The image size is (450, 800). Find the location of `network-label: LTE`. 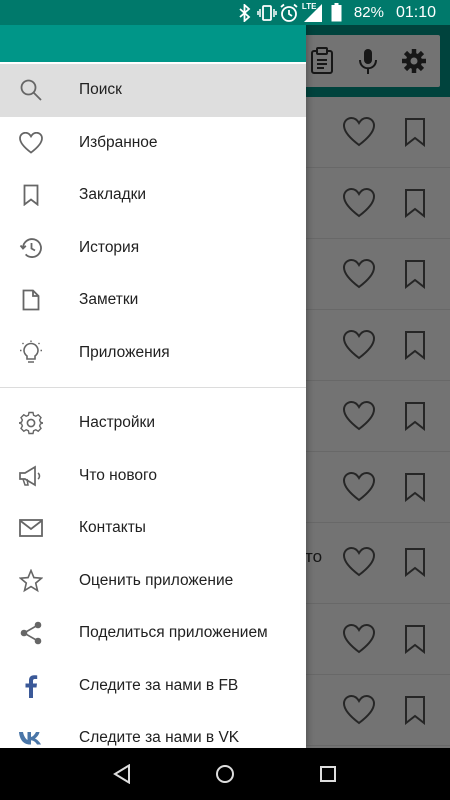

network-label: LTE is located at coordinates (309, 6).